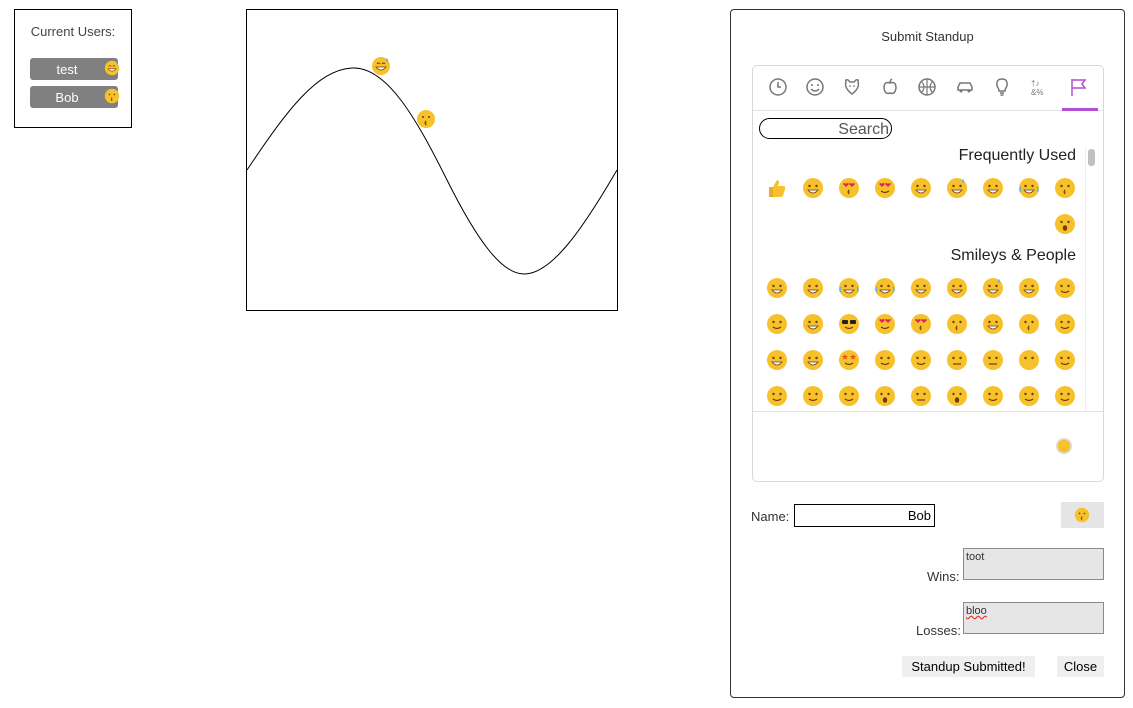 This screenshot has height=708, width=1133. Describe the element at coordinates (813, 288) in the screenshot. I see `beaming-emoji-icon` at that location.